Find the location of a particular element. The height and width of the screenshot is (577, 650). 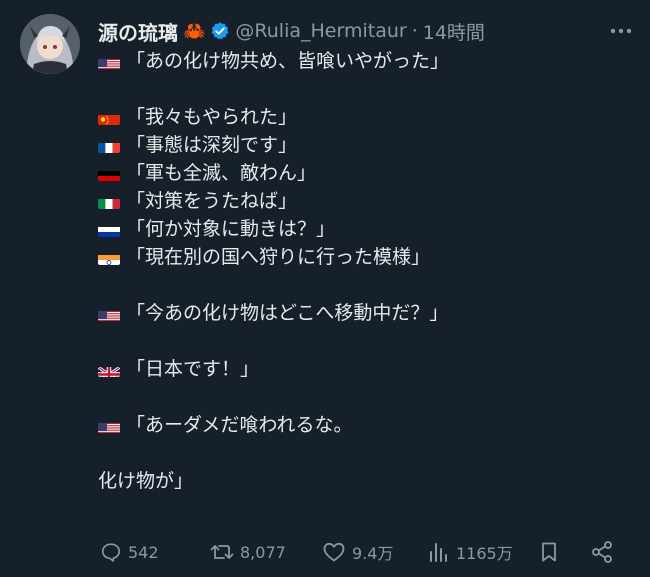

share-button is located at coordinates (602, 552).